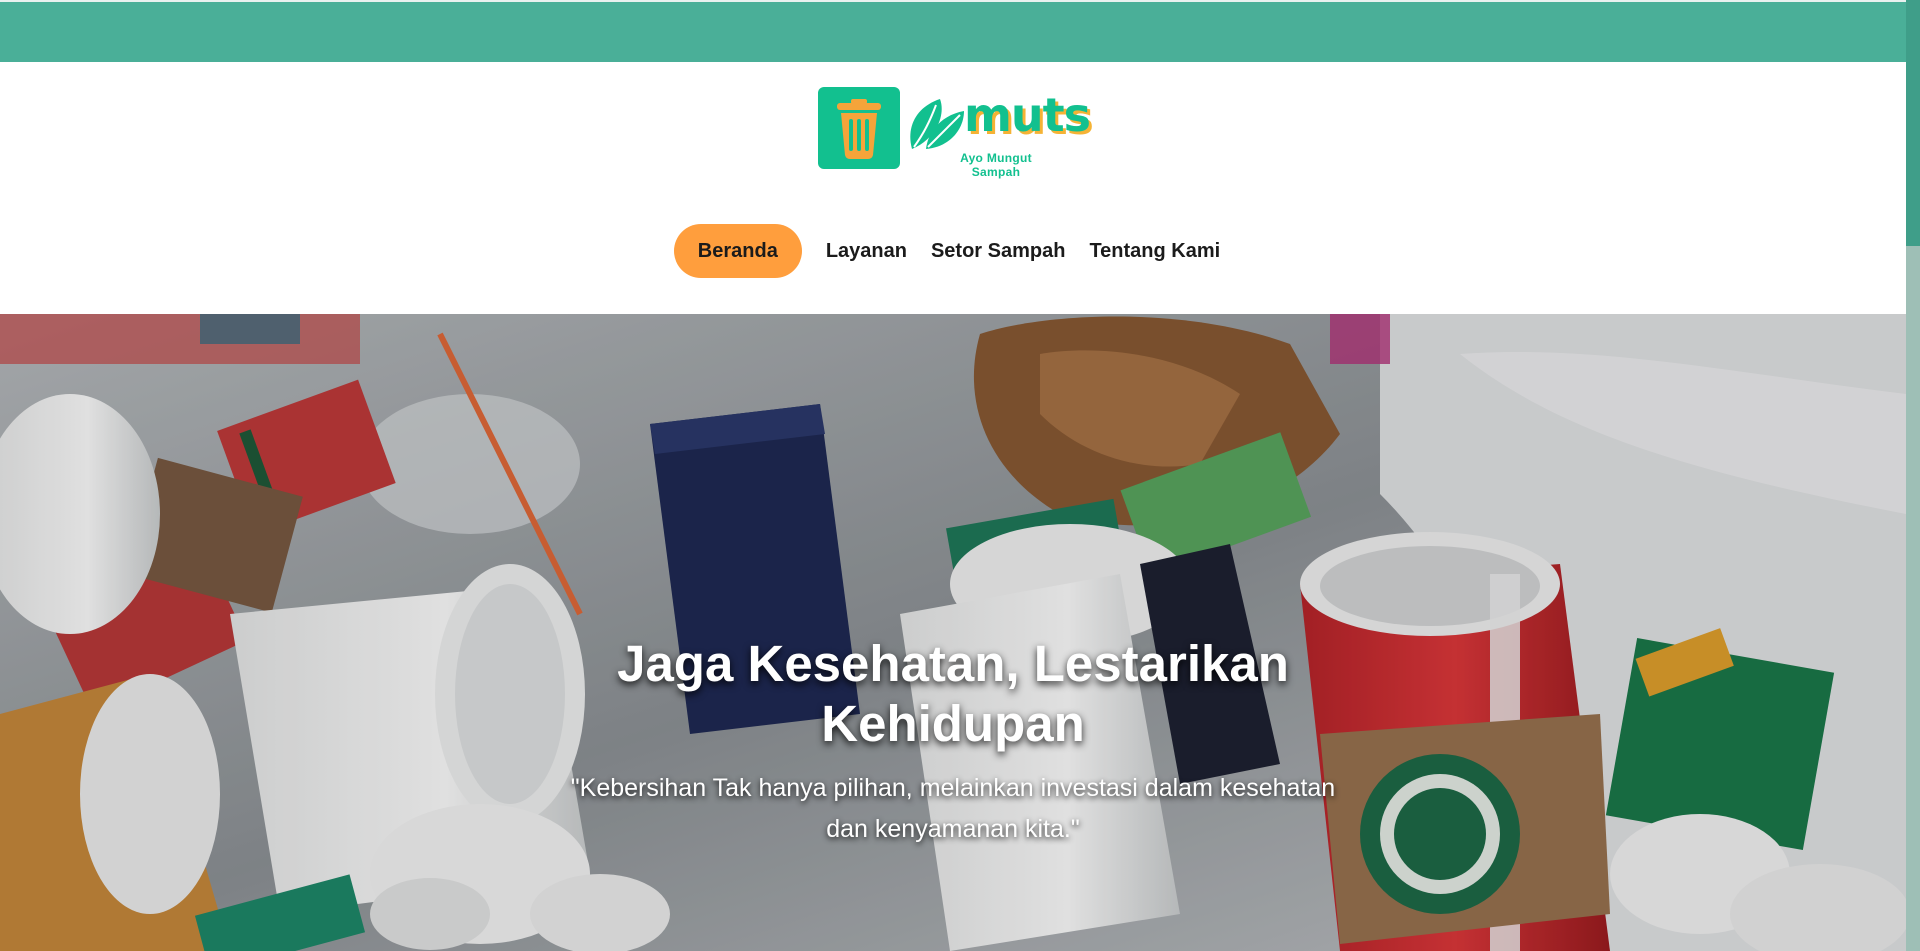 The height and width of the screenshot is (951, 1920). I want to click on hero-title-line-1: Jaga Kesehatan, Lestarikan, so click(953, 663).